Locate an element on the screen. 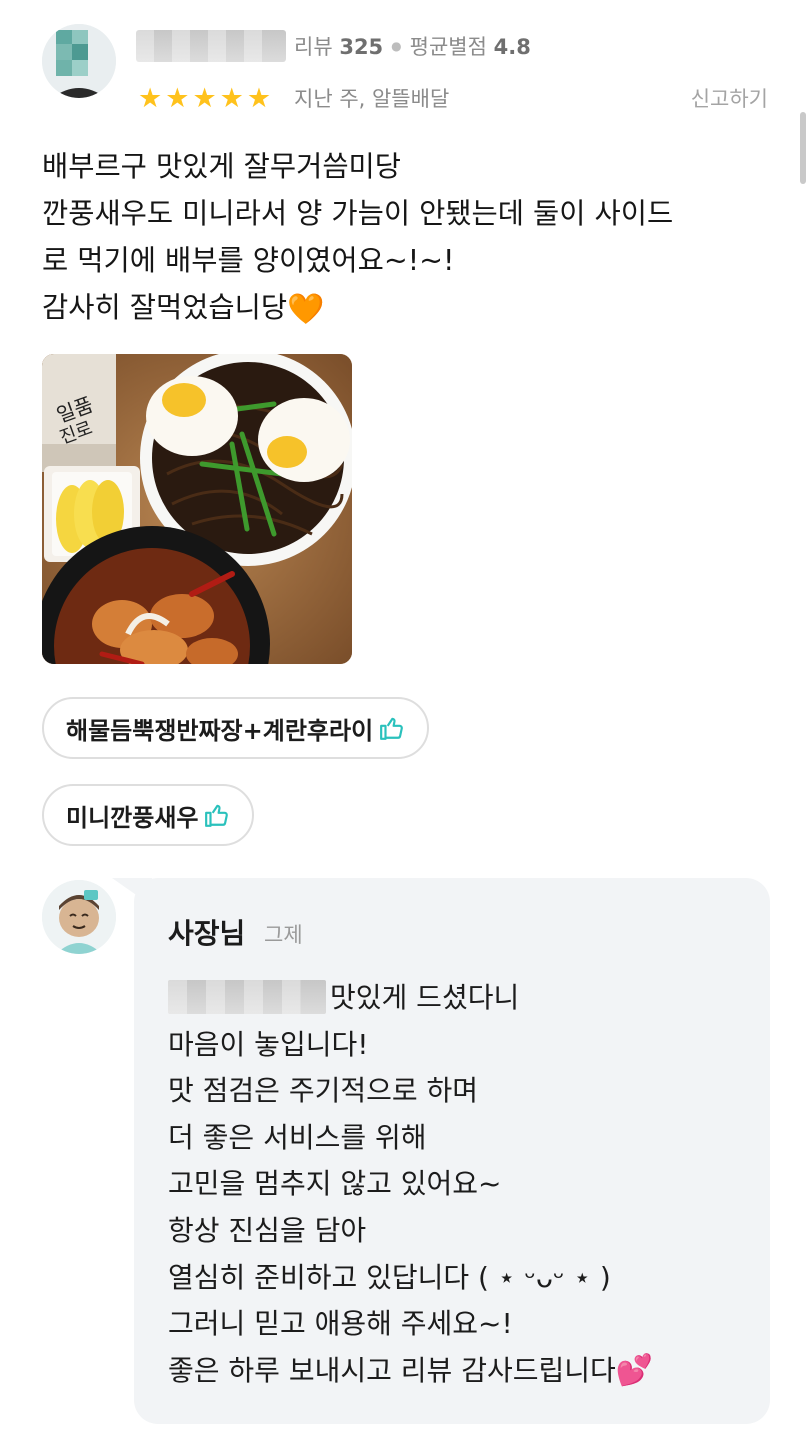 Image resolution: width=812 pixels, height=1440 pixels. reply-bubble-tail is located at coordinates (132, 892).